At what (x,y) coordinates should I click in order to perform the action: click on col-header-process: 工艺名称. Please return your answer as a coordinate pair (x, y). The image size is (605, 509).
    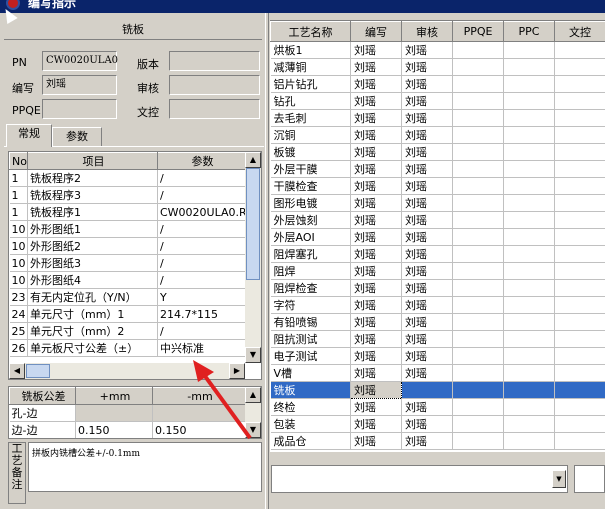
    Looking at the image, I should click on (310, 31).